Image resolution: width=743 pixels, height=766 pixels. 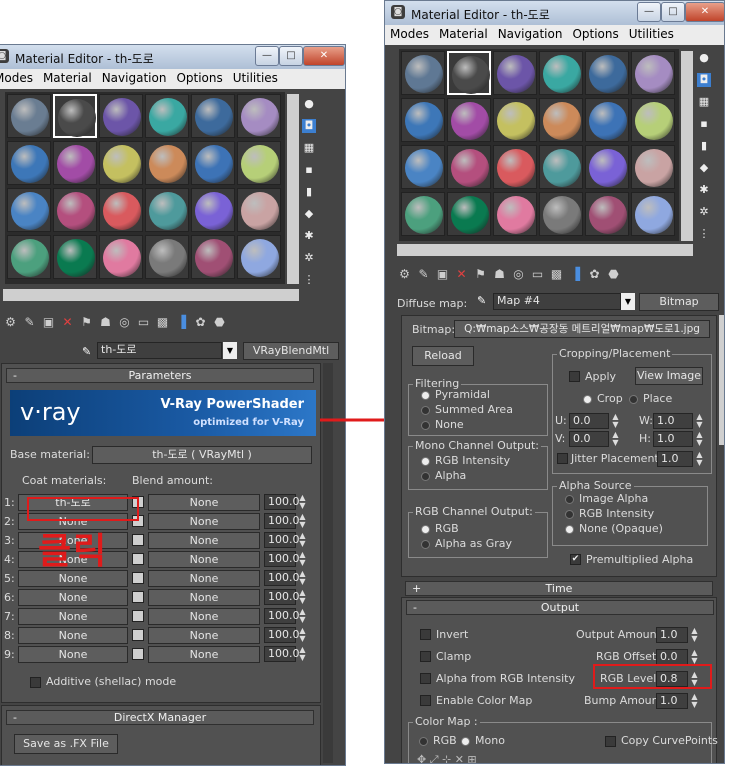 I want to click on material-map-navigator-icon: ⋮, so click(x=309, y=280).